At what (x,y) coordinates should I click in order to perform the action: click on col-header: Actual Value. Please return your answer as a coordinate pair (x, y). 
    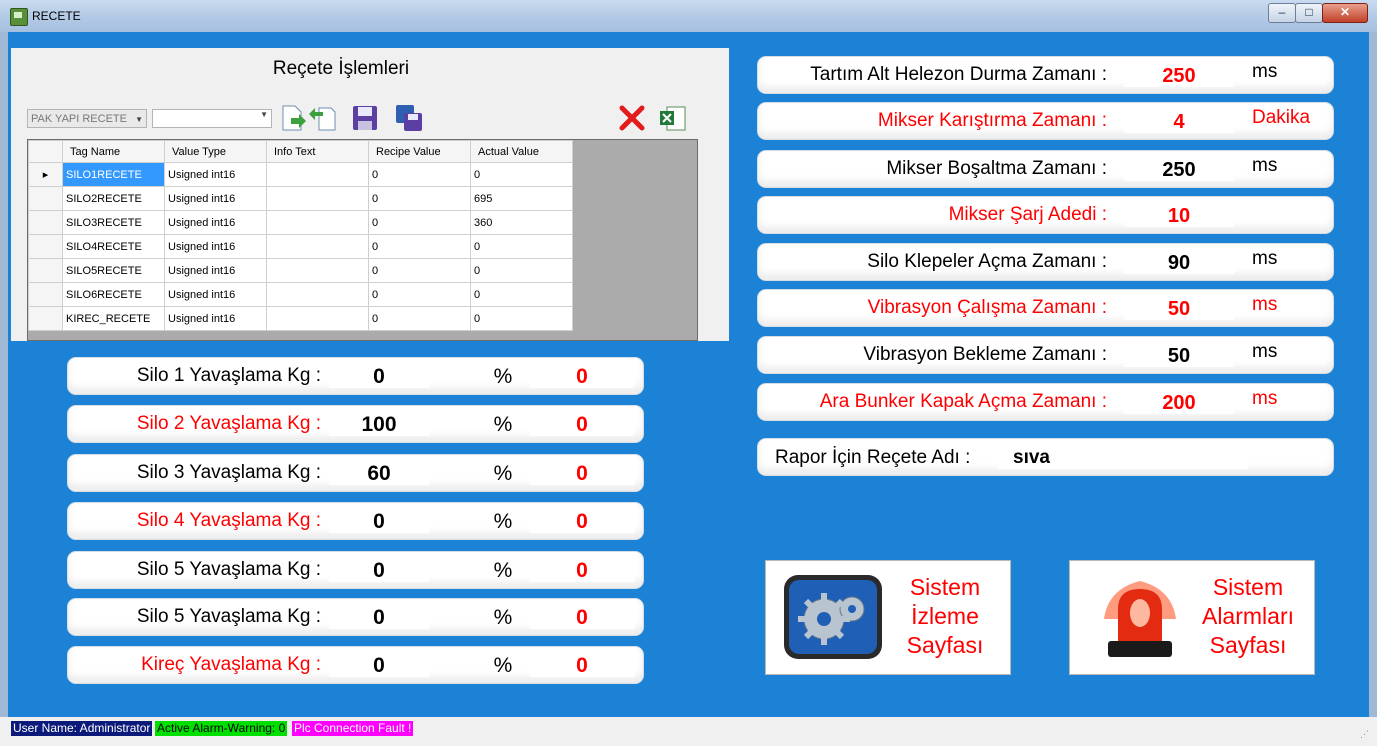
    Looking at the image, I should click on (521, 151).